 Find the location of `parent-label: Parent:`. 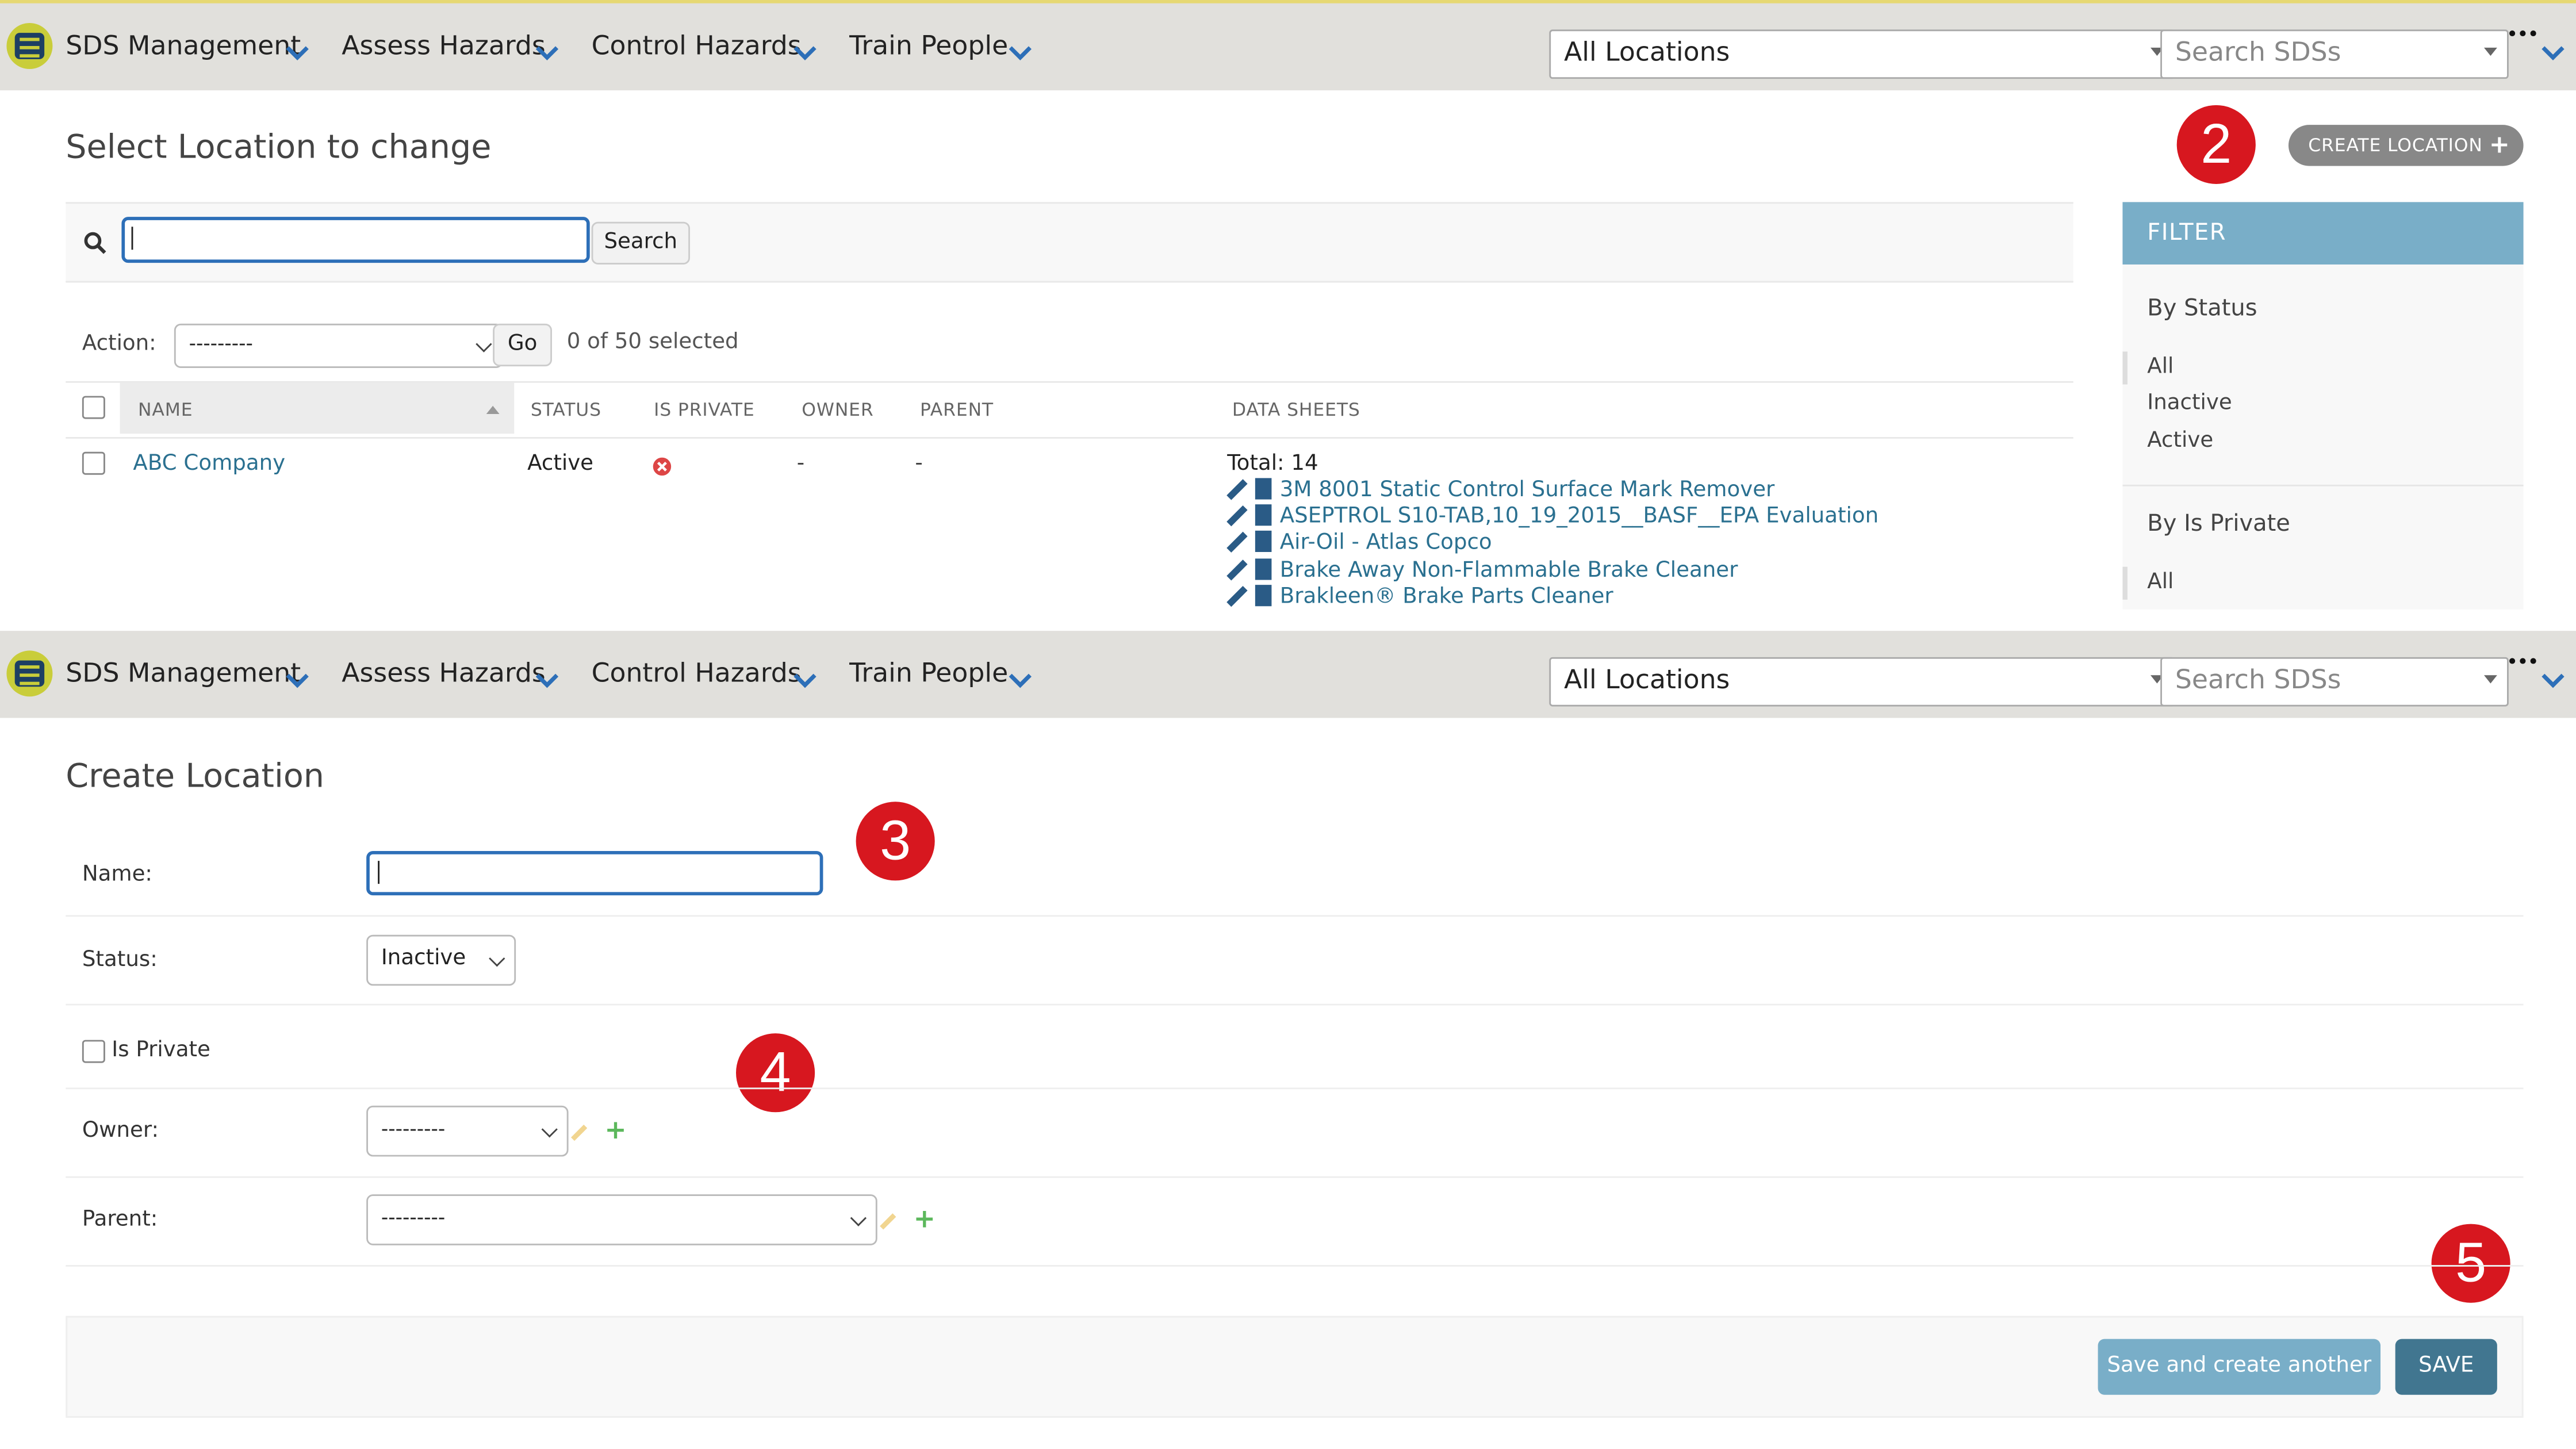

parent-label: Parent: is located at coordinates (120, 1220).